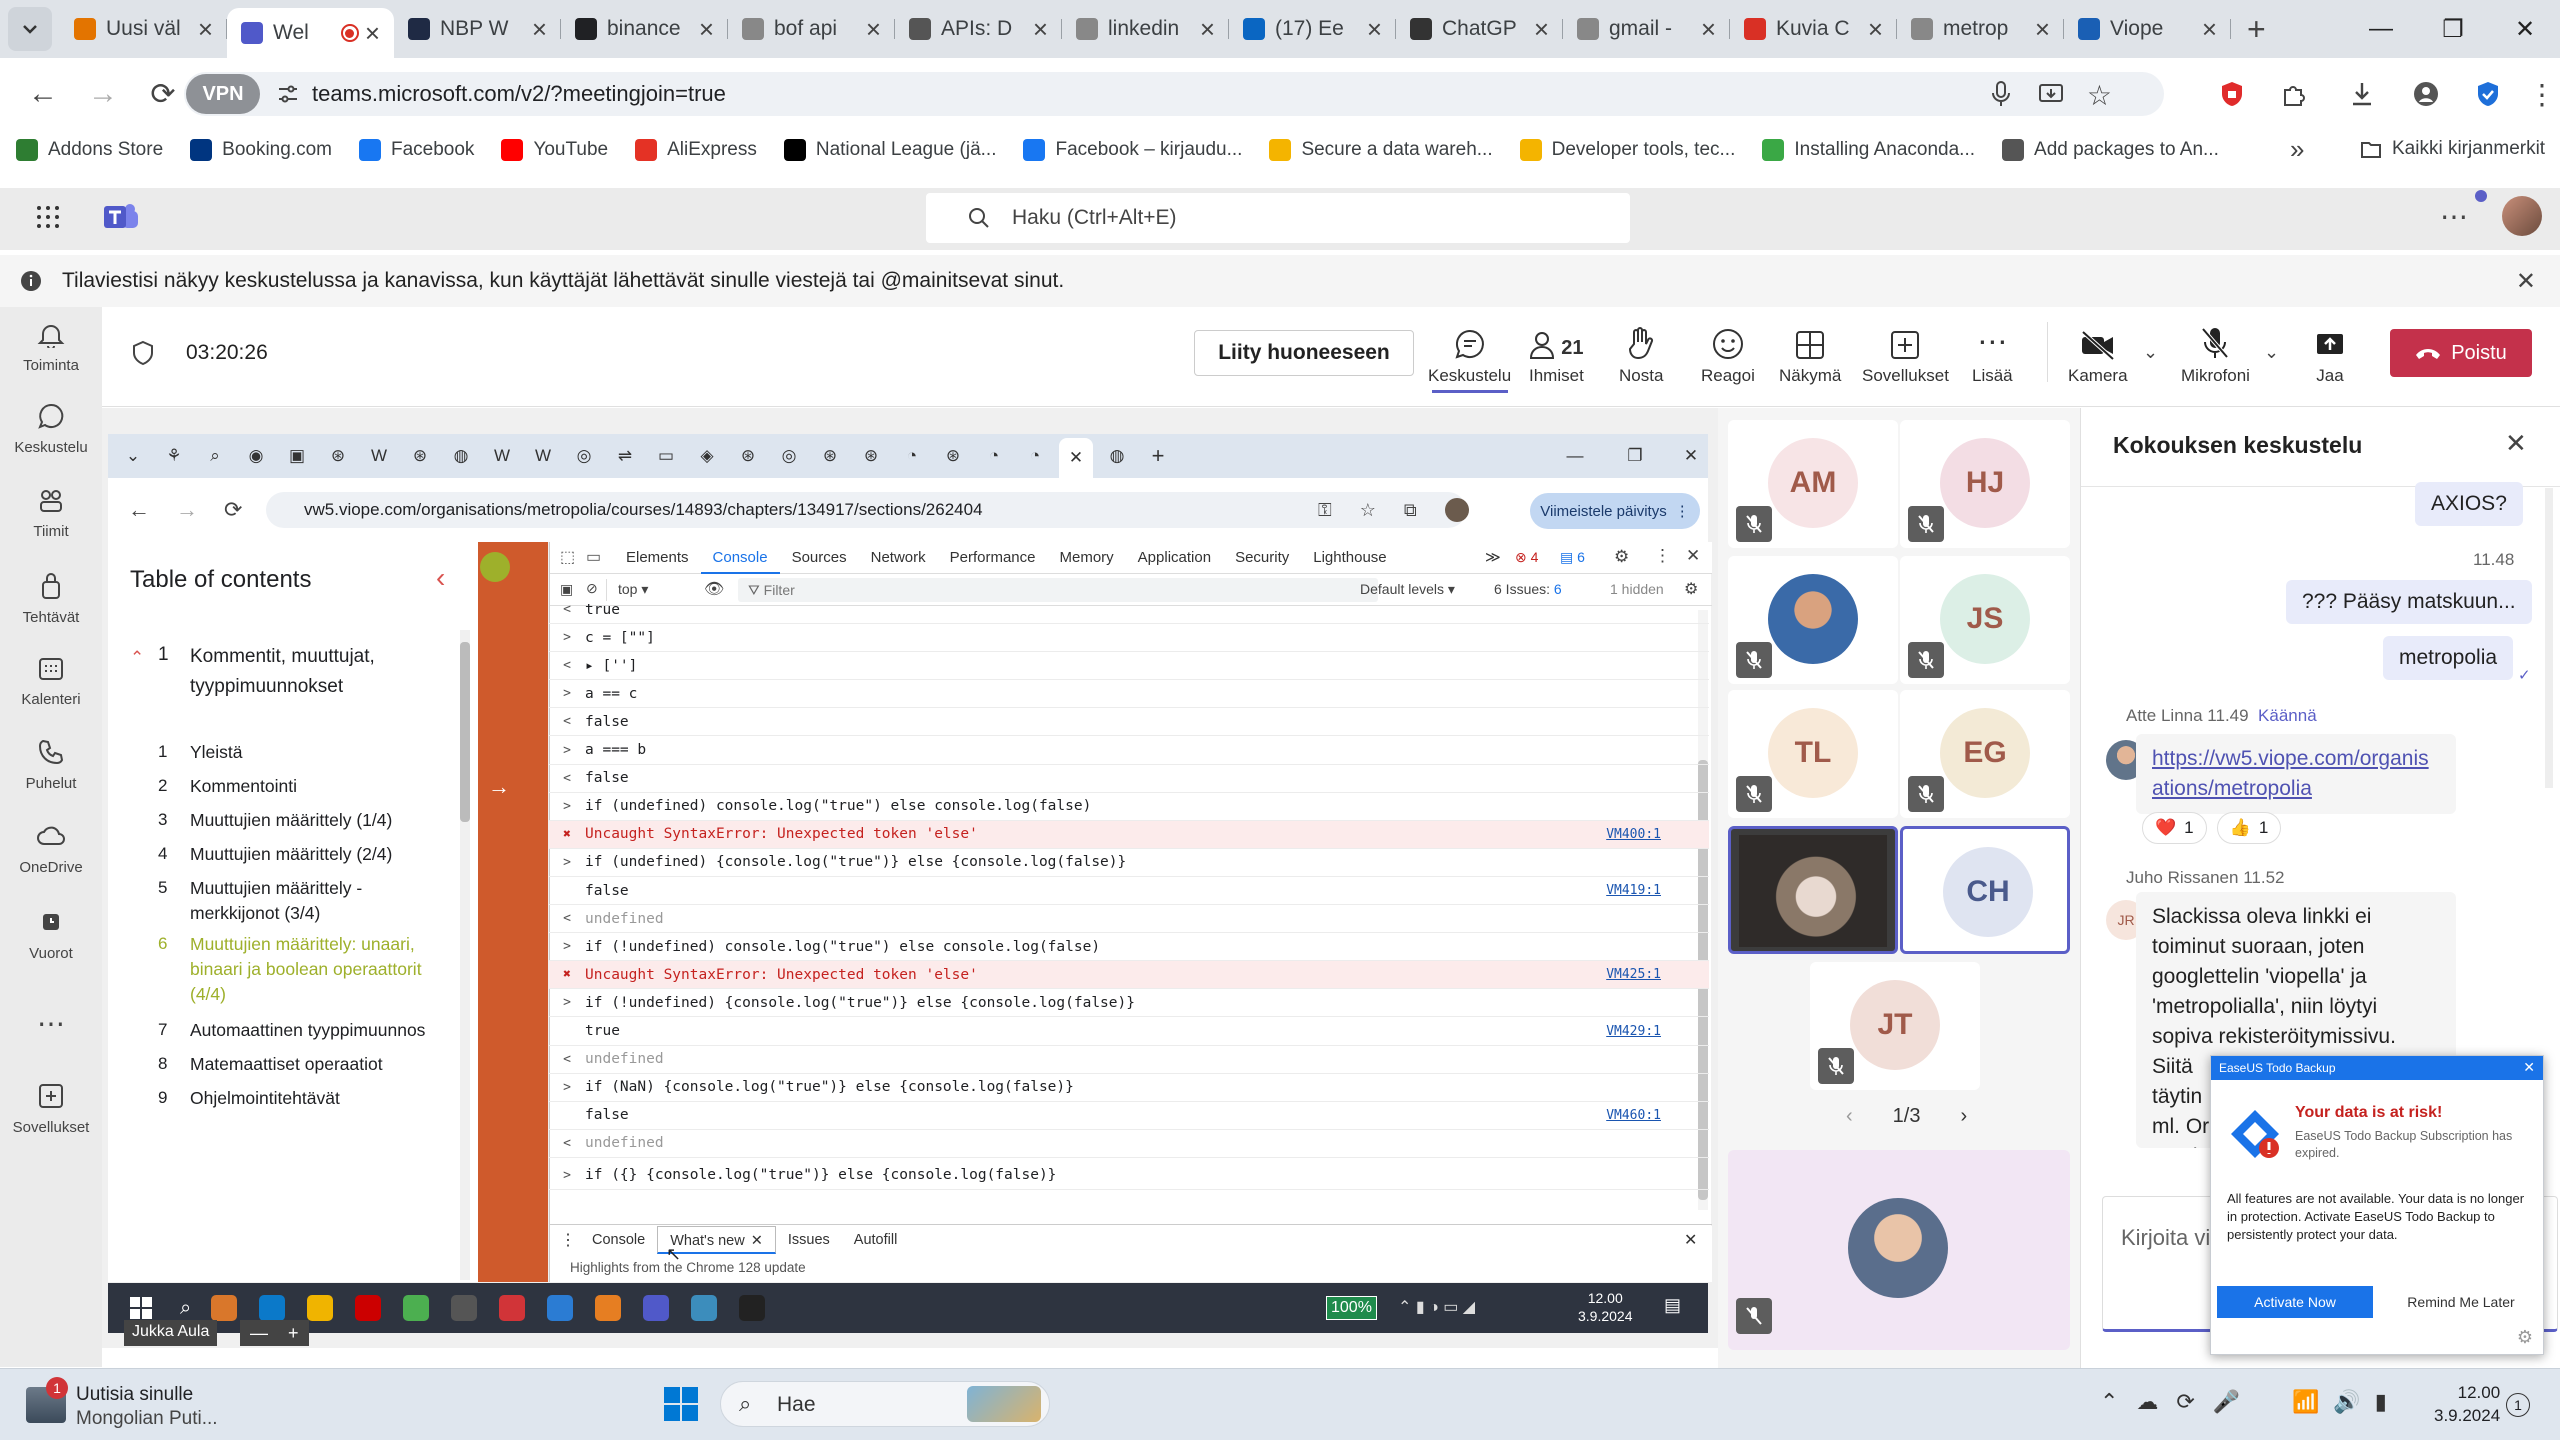  What do you see at coordinates (1633, 834) in the screenshot?
I see `source-link: VM400:1` at bounding box center [1633, 834].